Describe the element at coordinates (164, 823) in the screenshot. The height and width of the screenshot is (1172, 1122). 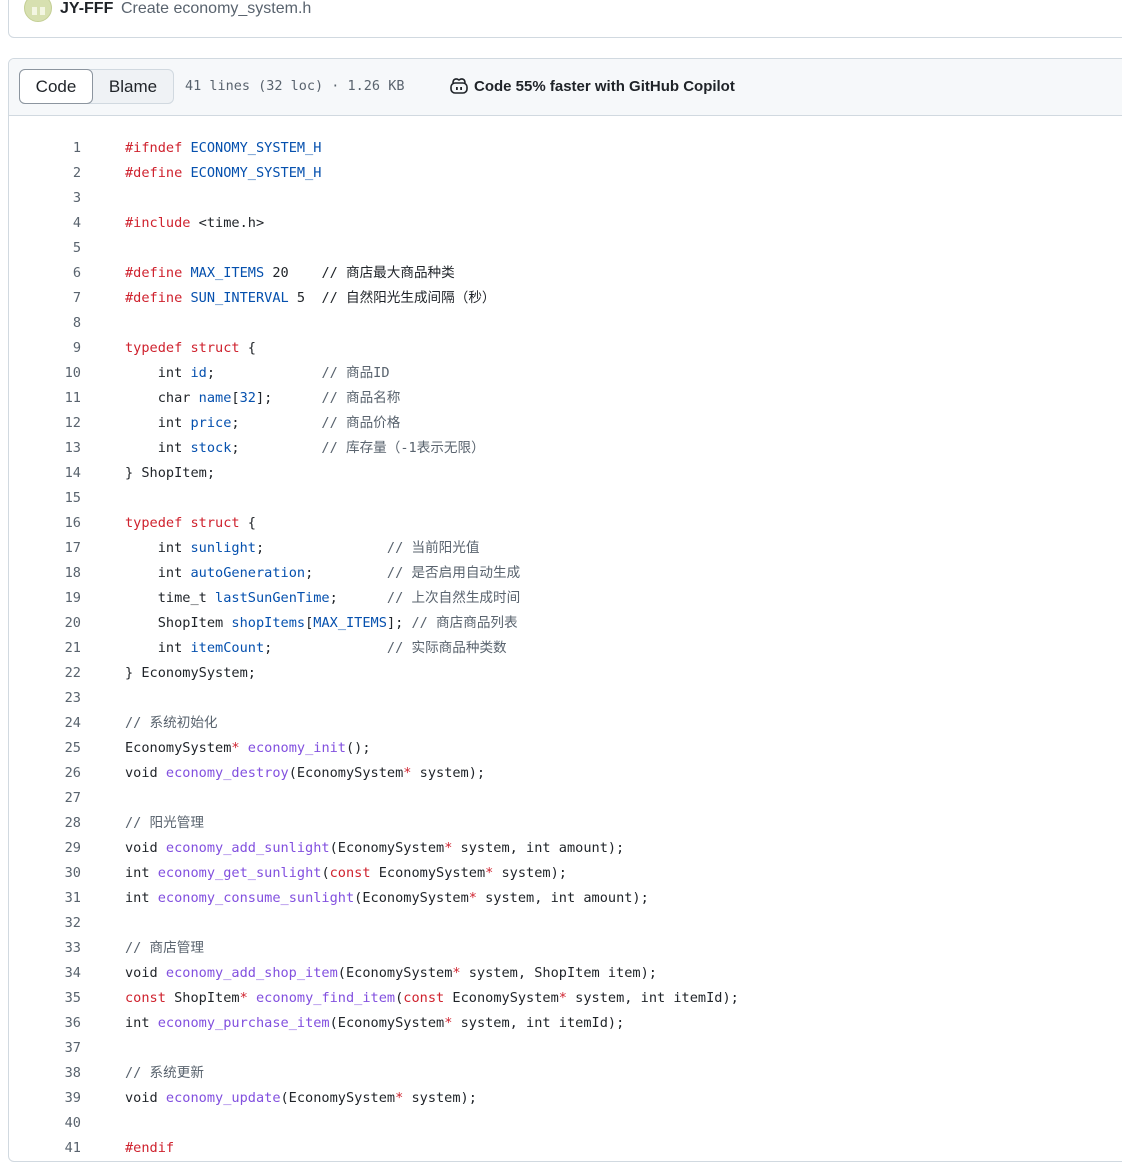
I see `line-code: // 阳光管理` at that location.